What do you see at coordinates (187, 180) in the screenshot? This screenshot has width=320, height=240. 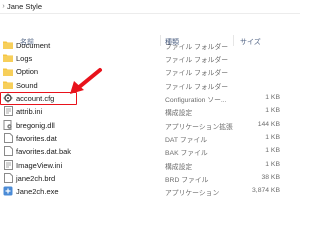 I see `file-type: BRD ファイル` at bounding box center [187, 180].